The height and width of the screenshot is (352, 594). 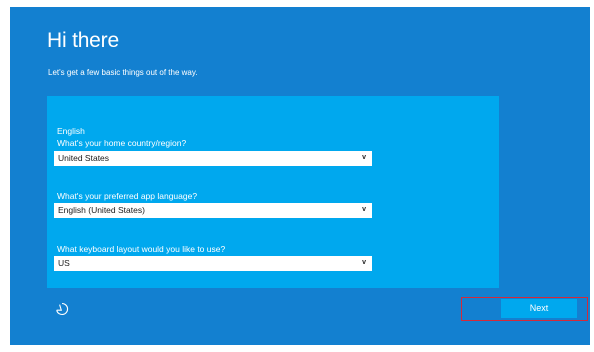 I want to click on app-language-value: English (United States), so click(x=101, y=210).